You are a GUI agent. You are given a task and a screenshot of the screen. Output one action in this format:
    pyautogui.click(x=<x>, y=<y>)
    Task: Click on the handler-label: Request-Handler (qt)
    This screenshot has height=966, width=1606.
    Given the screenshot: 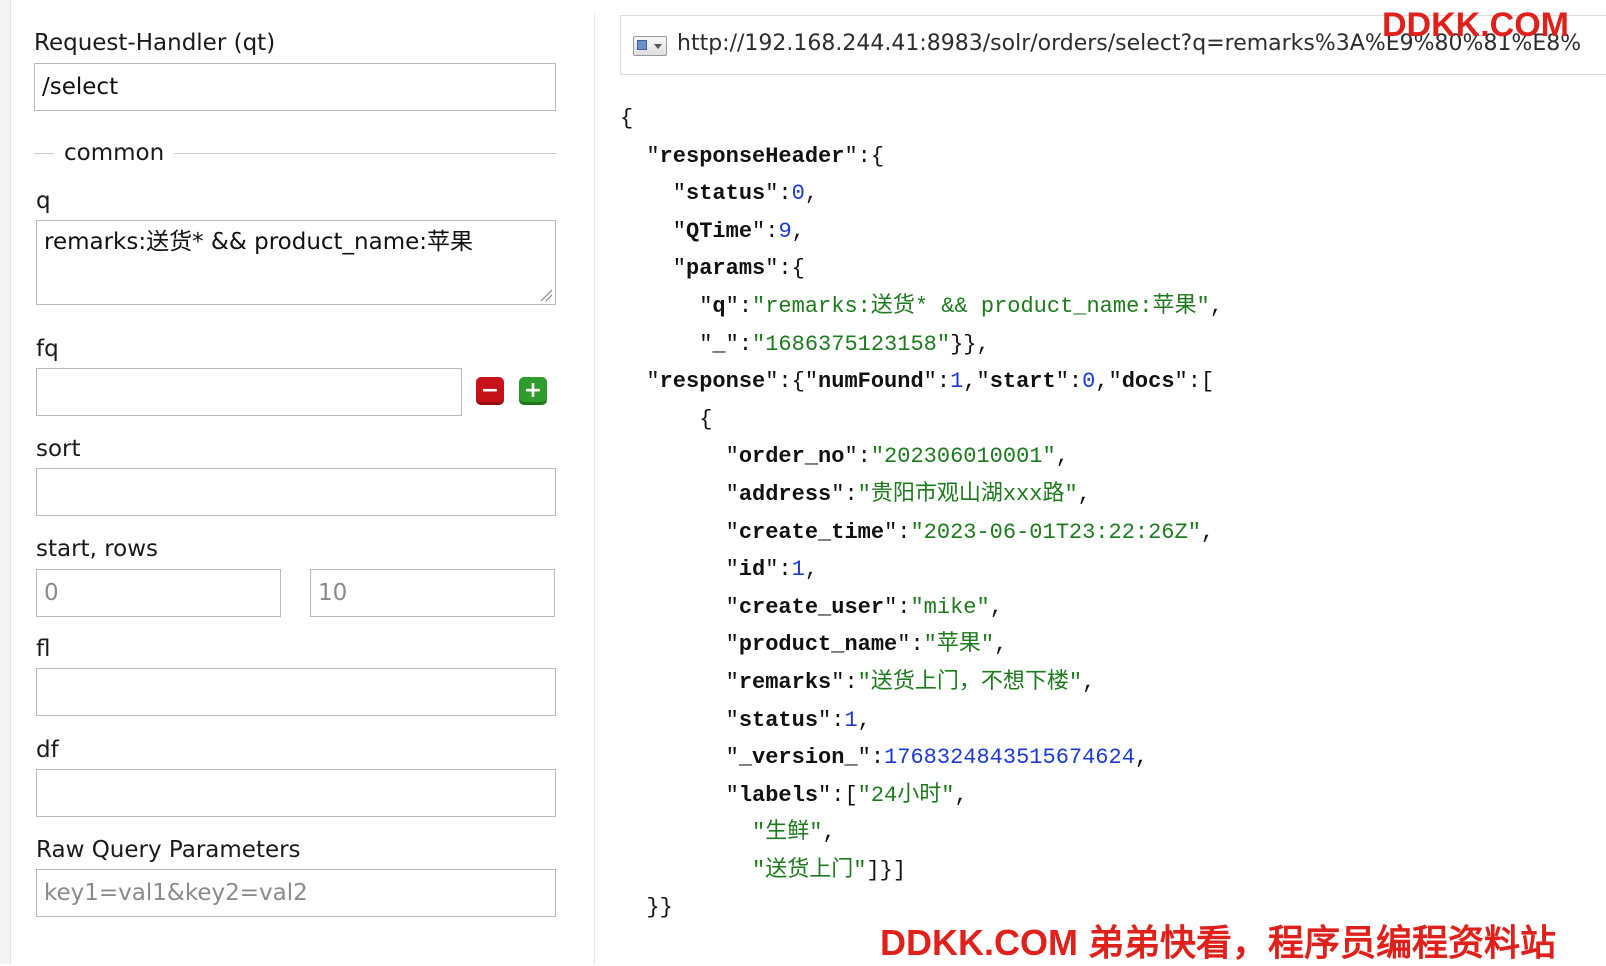 What is the action you would take?
    pyautogui.click(x=155, y=43)
    